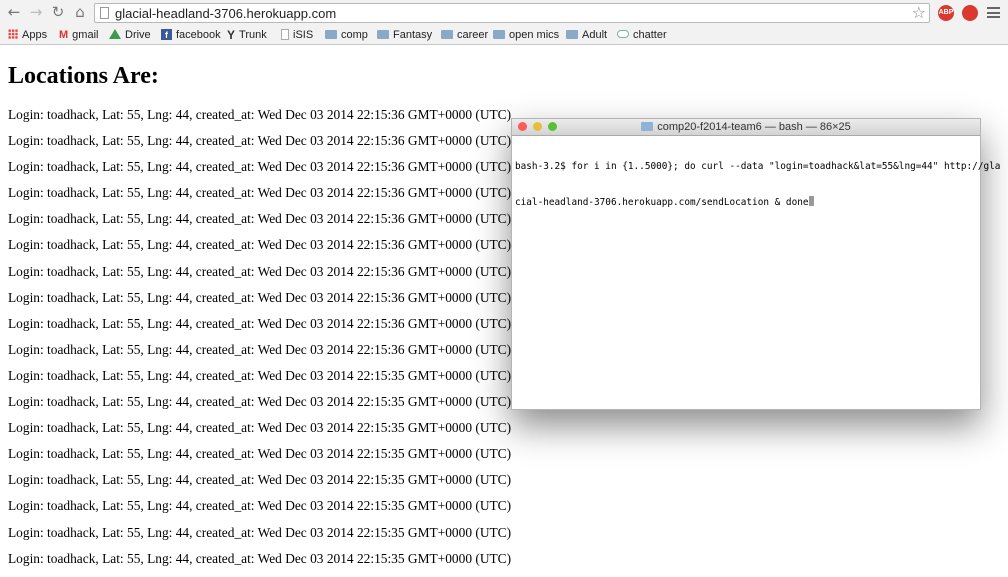 Image resolution: width=1008 pixels, height=577 pixels. I want to click on bookmark-label: iSIS, so click(303, 35).